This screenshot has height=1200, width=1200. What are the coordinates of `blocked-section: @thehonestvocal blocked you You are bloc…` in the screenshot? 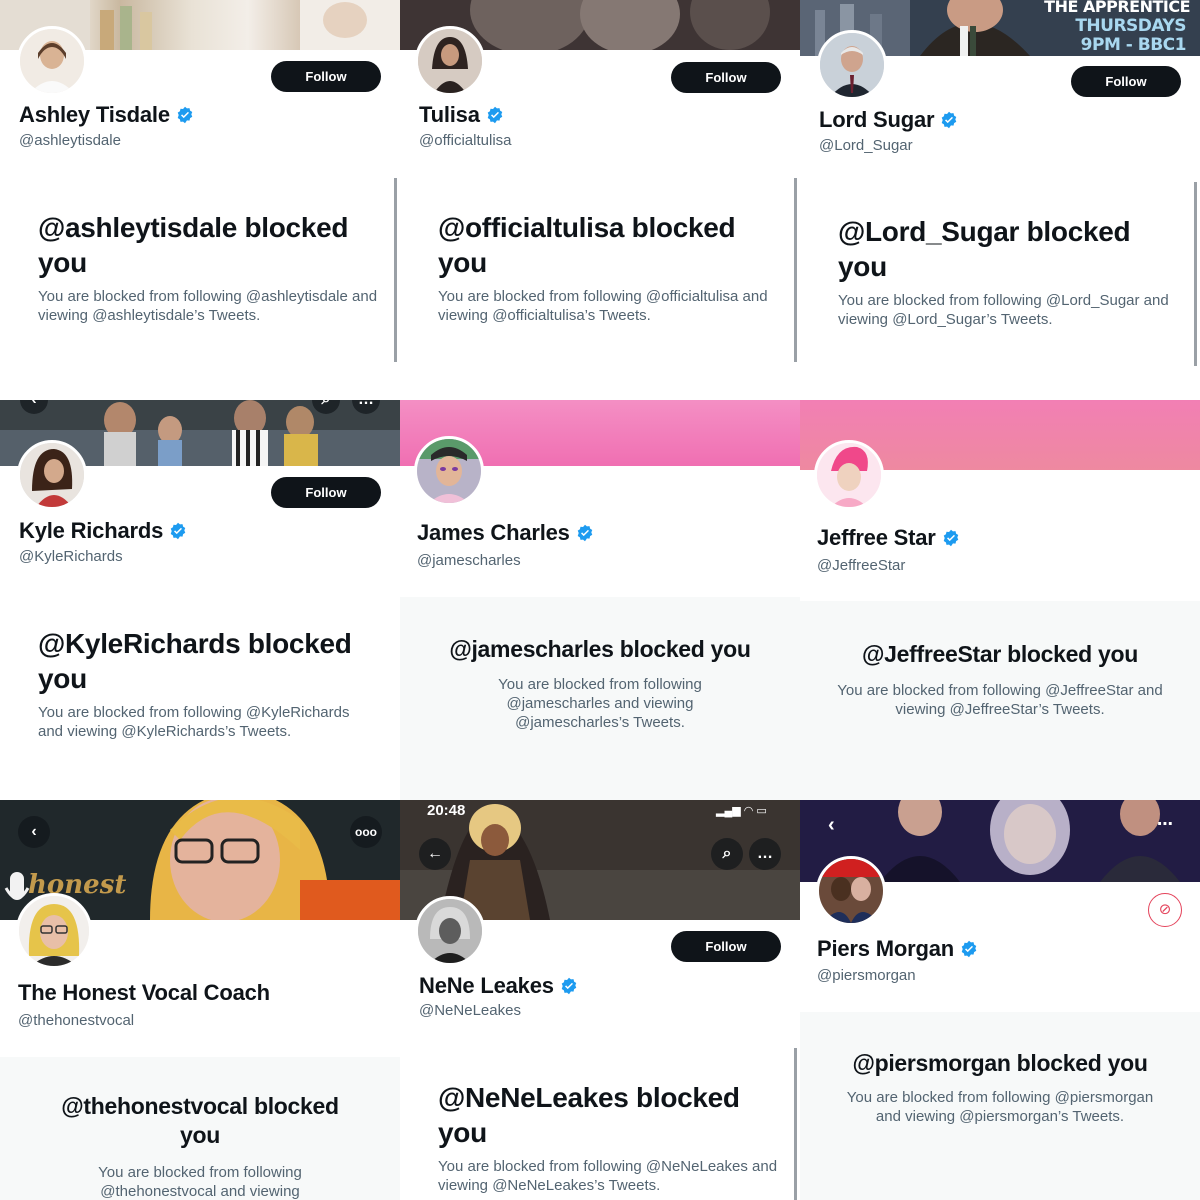 It's located at (200, 1128).